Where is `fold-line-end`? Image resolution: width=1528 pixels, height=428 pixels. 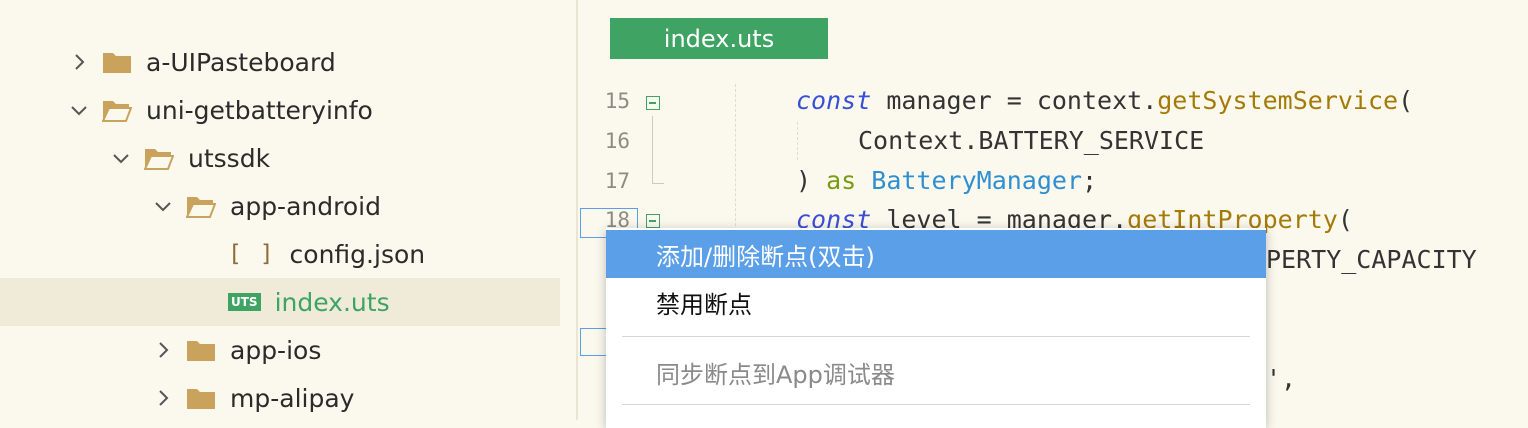
fold-line-end is located at coordinates (658, 183).